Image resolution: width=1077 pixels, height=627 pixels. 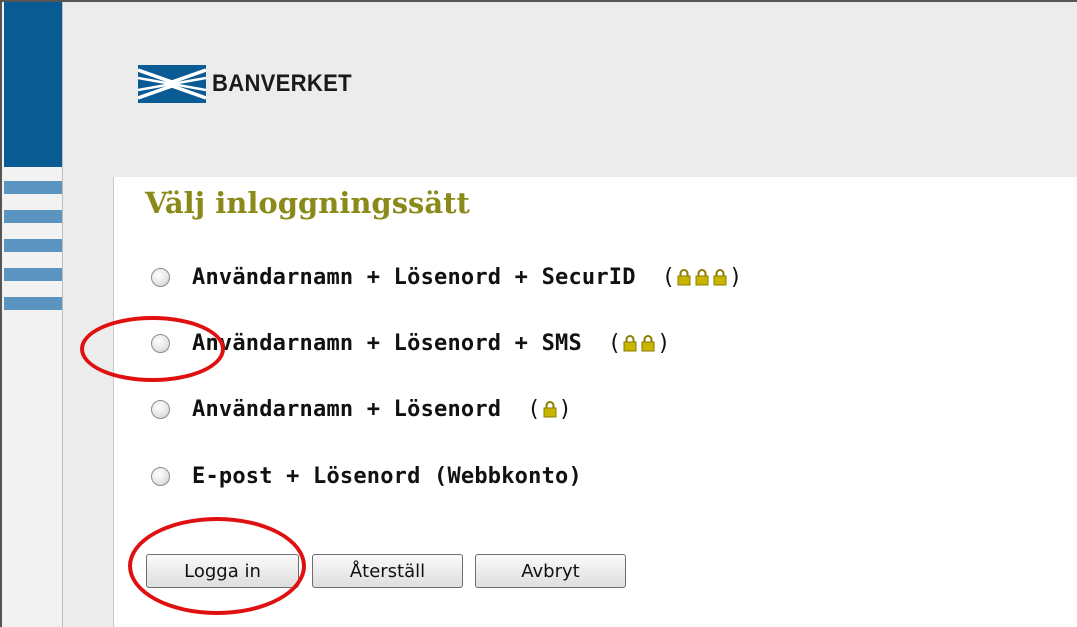 What do you see at coordinates (387, 476) in the screenshot?
I see `option-label: E-post + Lösenord (Webbkonto)` at bounding box center [387, 476].